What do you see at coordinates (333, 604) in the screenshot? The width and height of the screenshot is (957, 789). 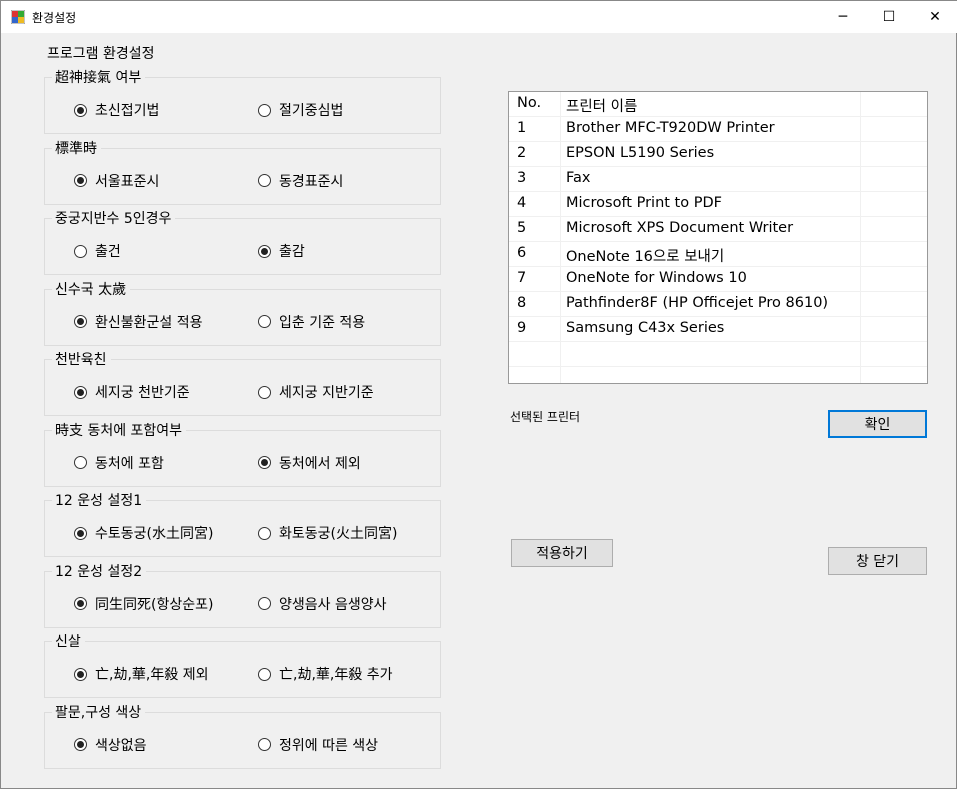 I see `radio-label: 양생음사 음생양사` at bounding box center [333, 604].